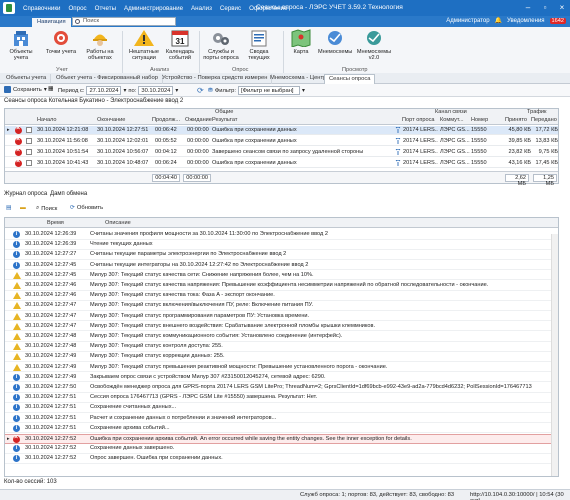 The height and width of the screenshot is (500, 570). Describe the element at coordinates (23, 208) in the screenshot. I see `folder-icon: ▬` at that location.